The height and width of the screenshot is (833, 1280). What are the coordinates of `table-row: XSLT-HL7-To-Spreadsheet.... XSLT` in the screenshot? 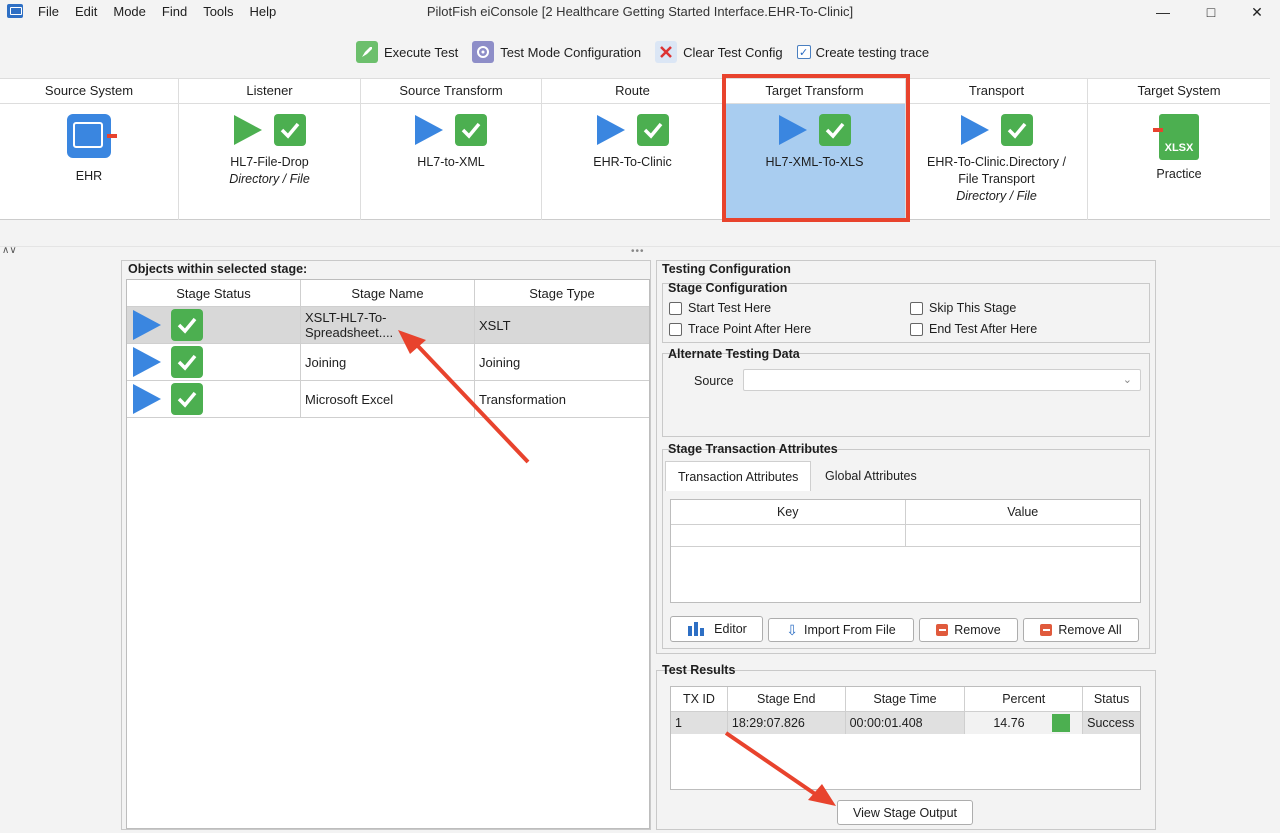 It's located at (388, 325).